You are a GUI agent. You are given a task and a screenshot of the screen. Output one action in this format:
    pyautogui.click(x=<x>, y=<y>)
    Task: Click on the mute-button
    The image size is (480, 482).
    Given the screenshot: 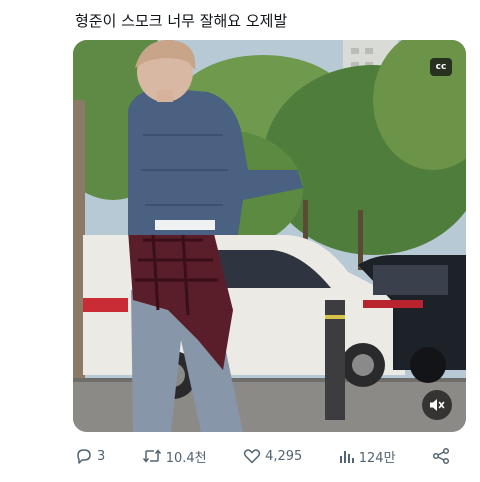 What is the action you would take?
    pyautogui.click(x=437, y=405)
    